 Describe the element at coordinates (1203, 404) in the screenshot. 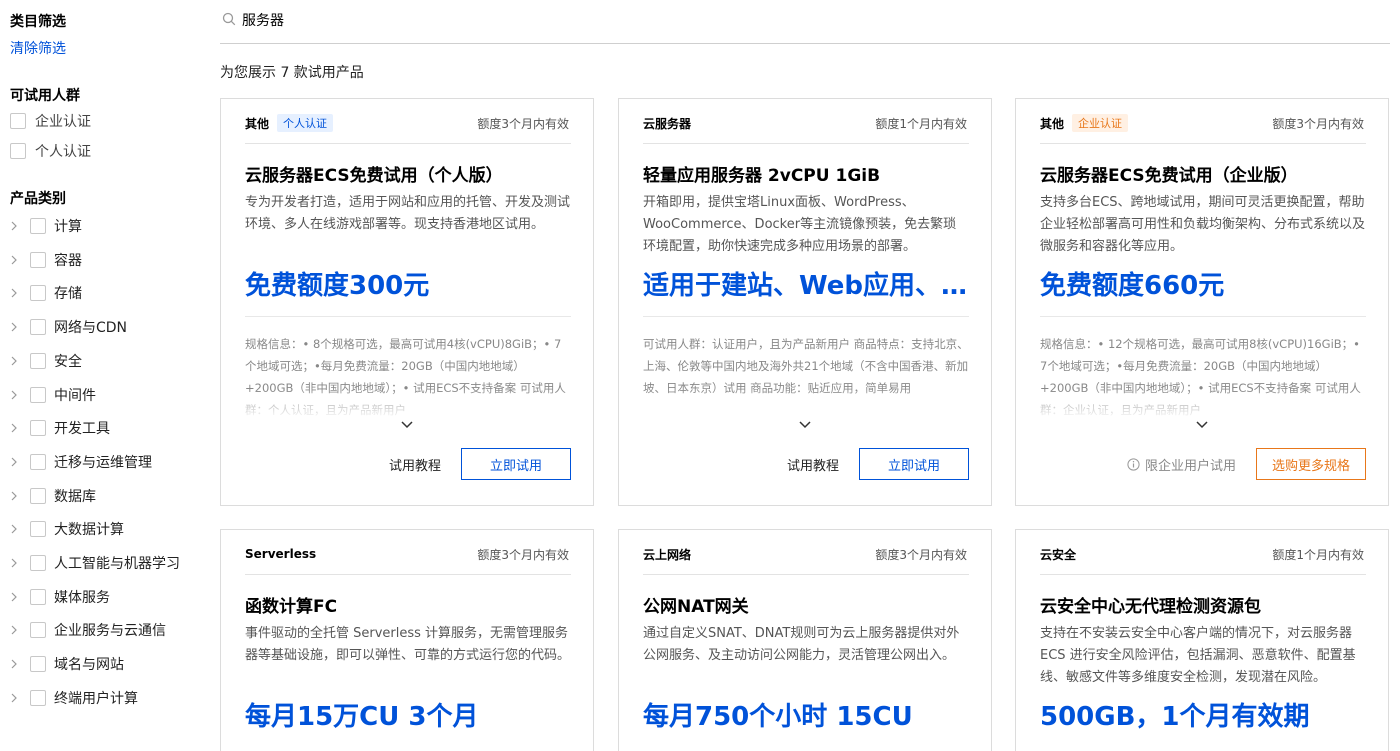

I see `spec-fade` at that location.